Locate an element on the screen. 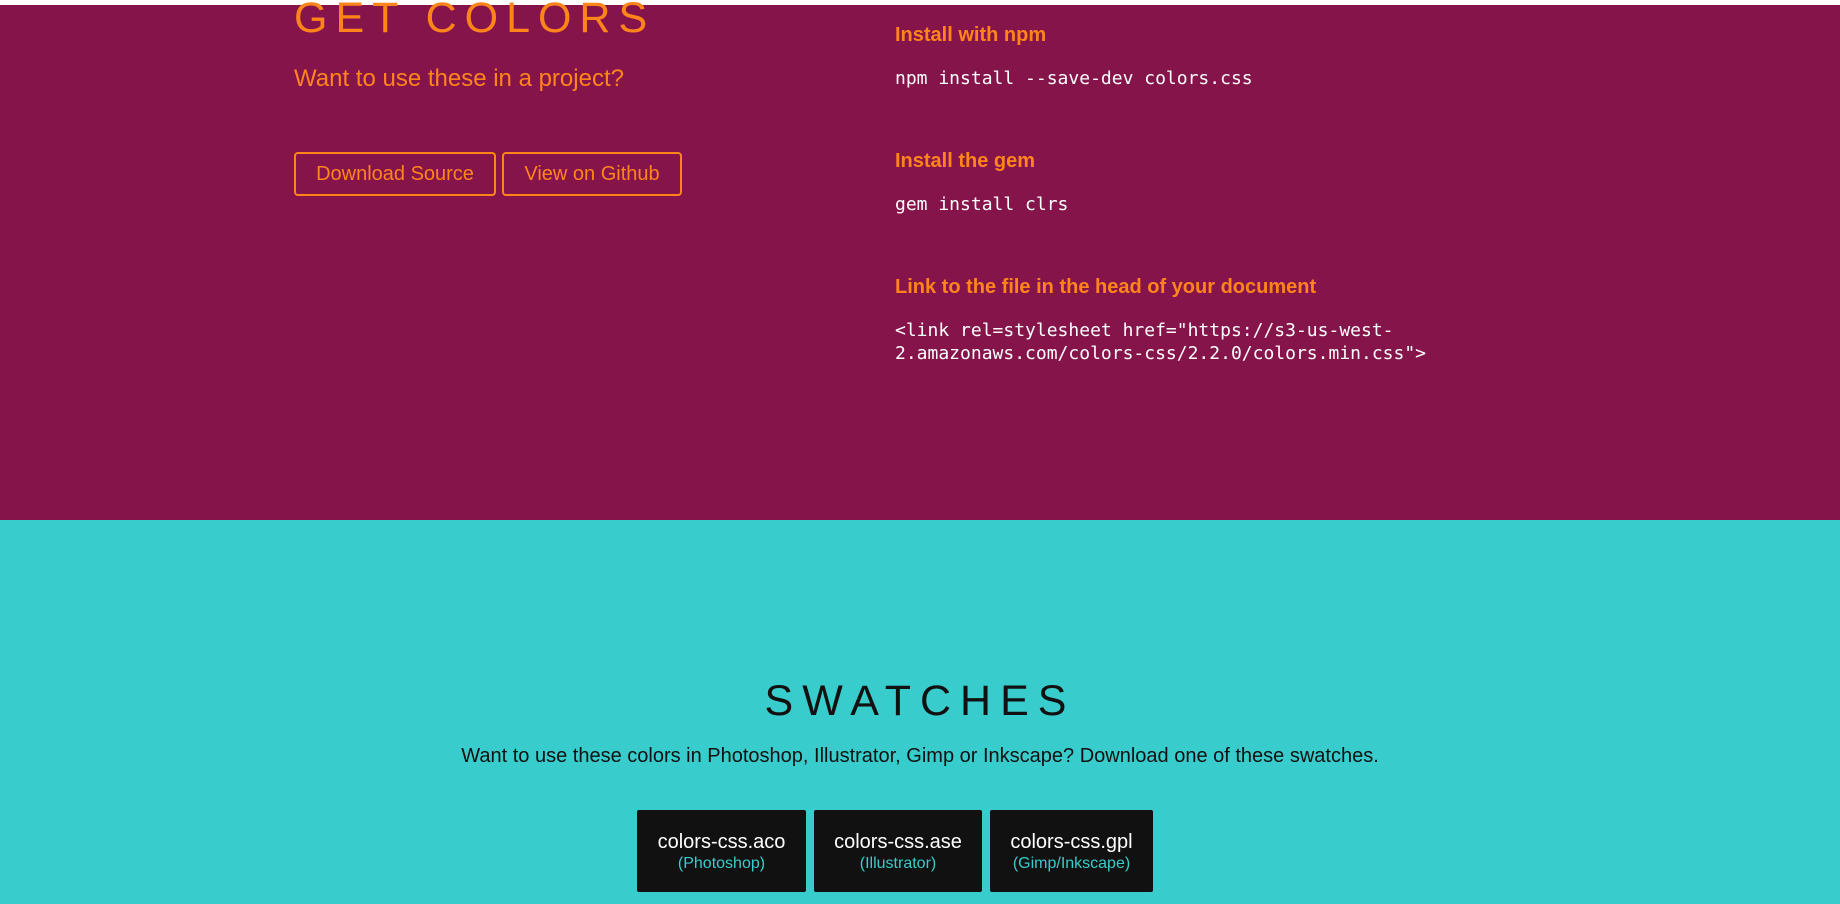 This screenshot has width=1840, height=904. download-source-button: Download Source is located at coordinates (395, 174).